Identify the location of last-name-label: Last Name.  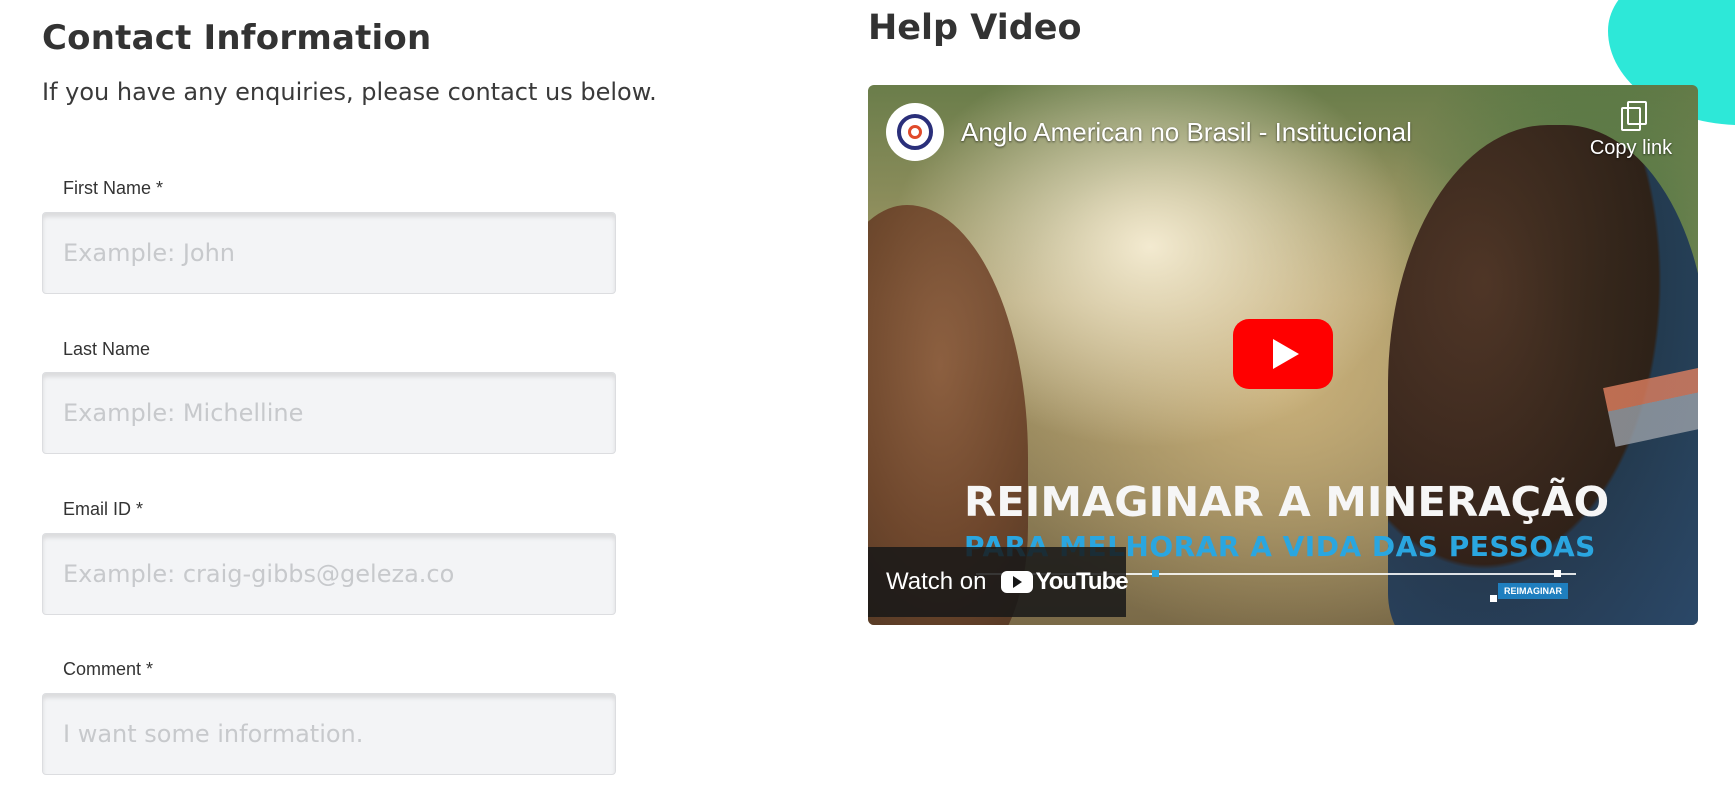
(107, 349).